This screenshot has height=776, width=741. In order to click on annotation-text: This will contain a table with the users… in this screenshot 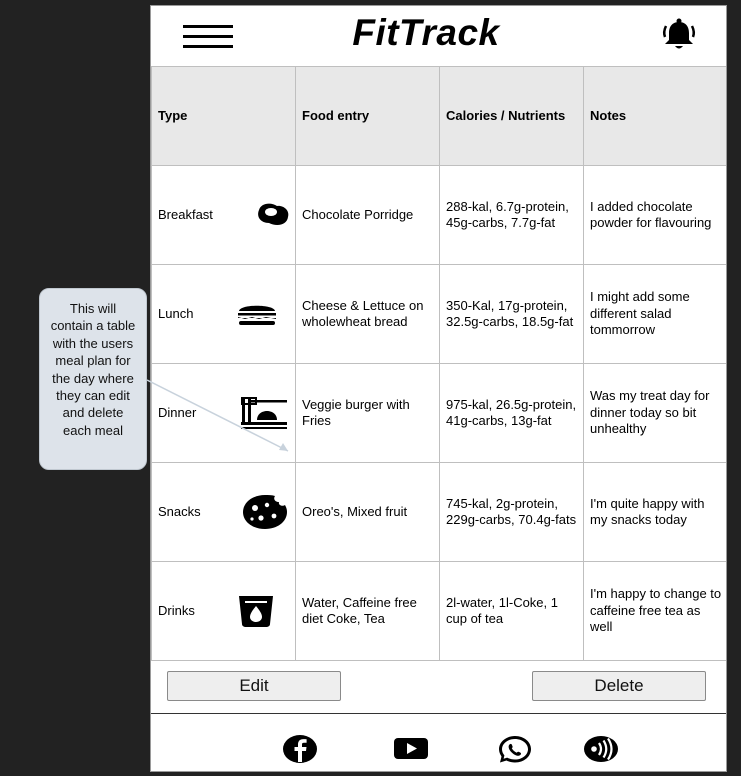, I will do `click(93, 369)`.